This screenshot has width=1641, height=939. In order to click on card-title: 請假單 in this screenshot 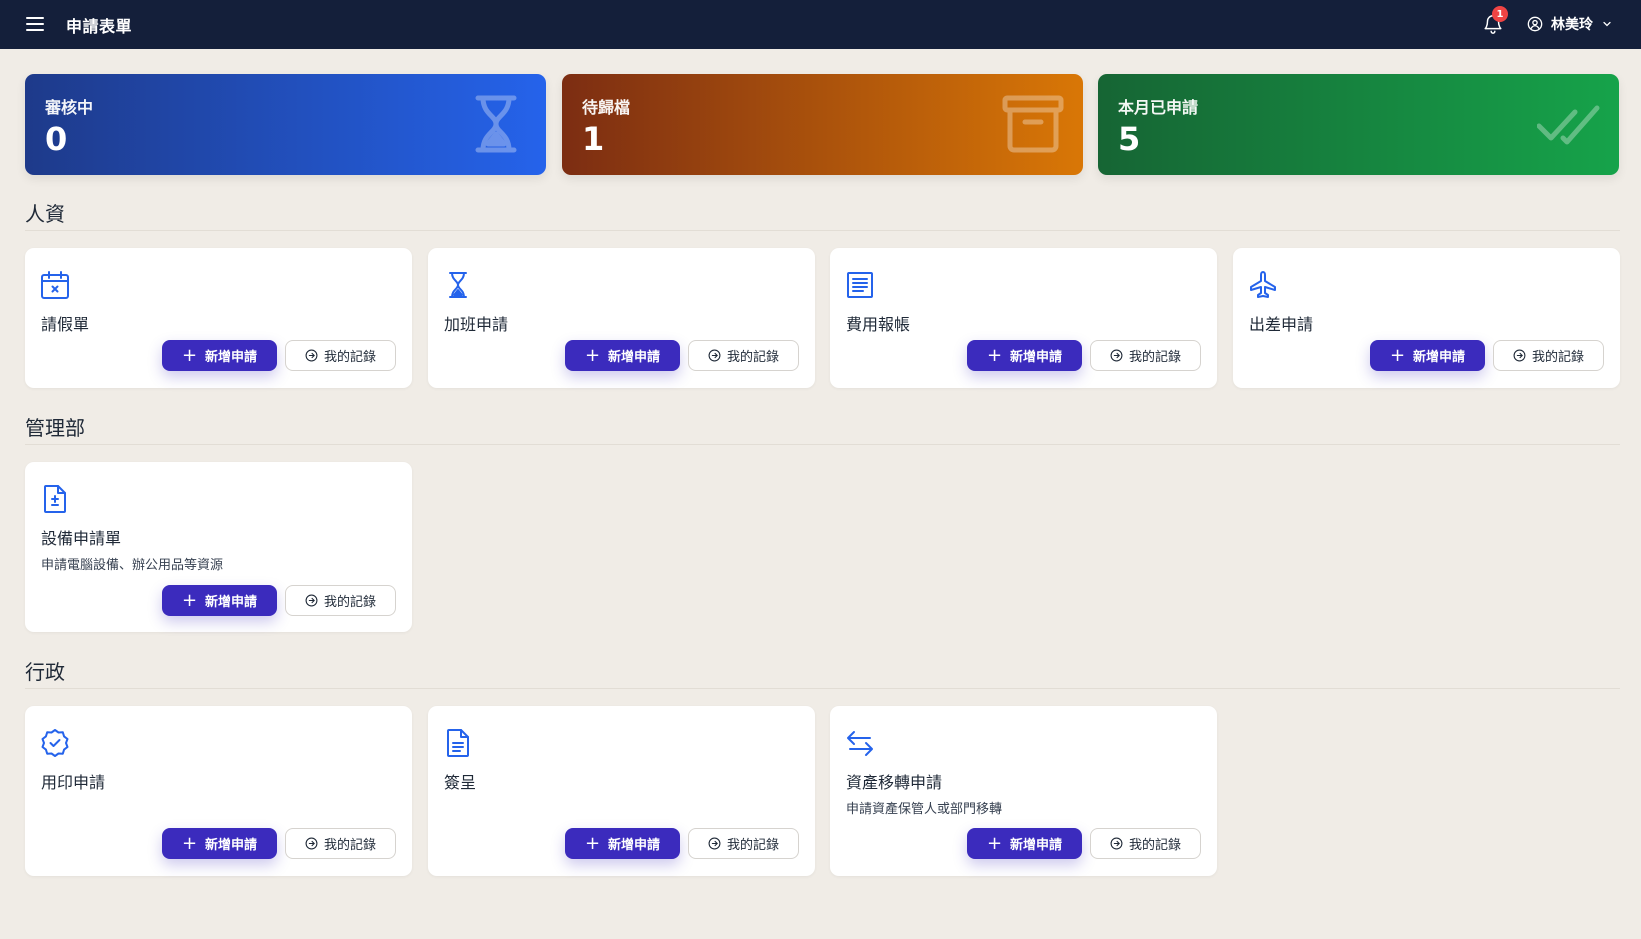, I will do `click(65, 324)`.